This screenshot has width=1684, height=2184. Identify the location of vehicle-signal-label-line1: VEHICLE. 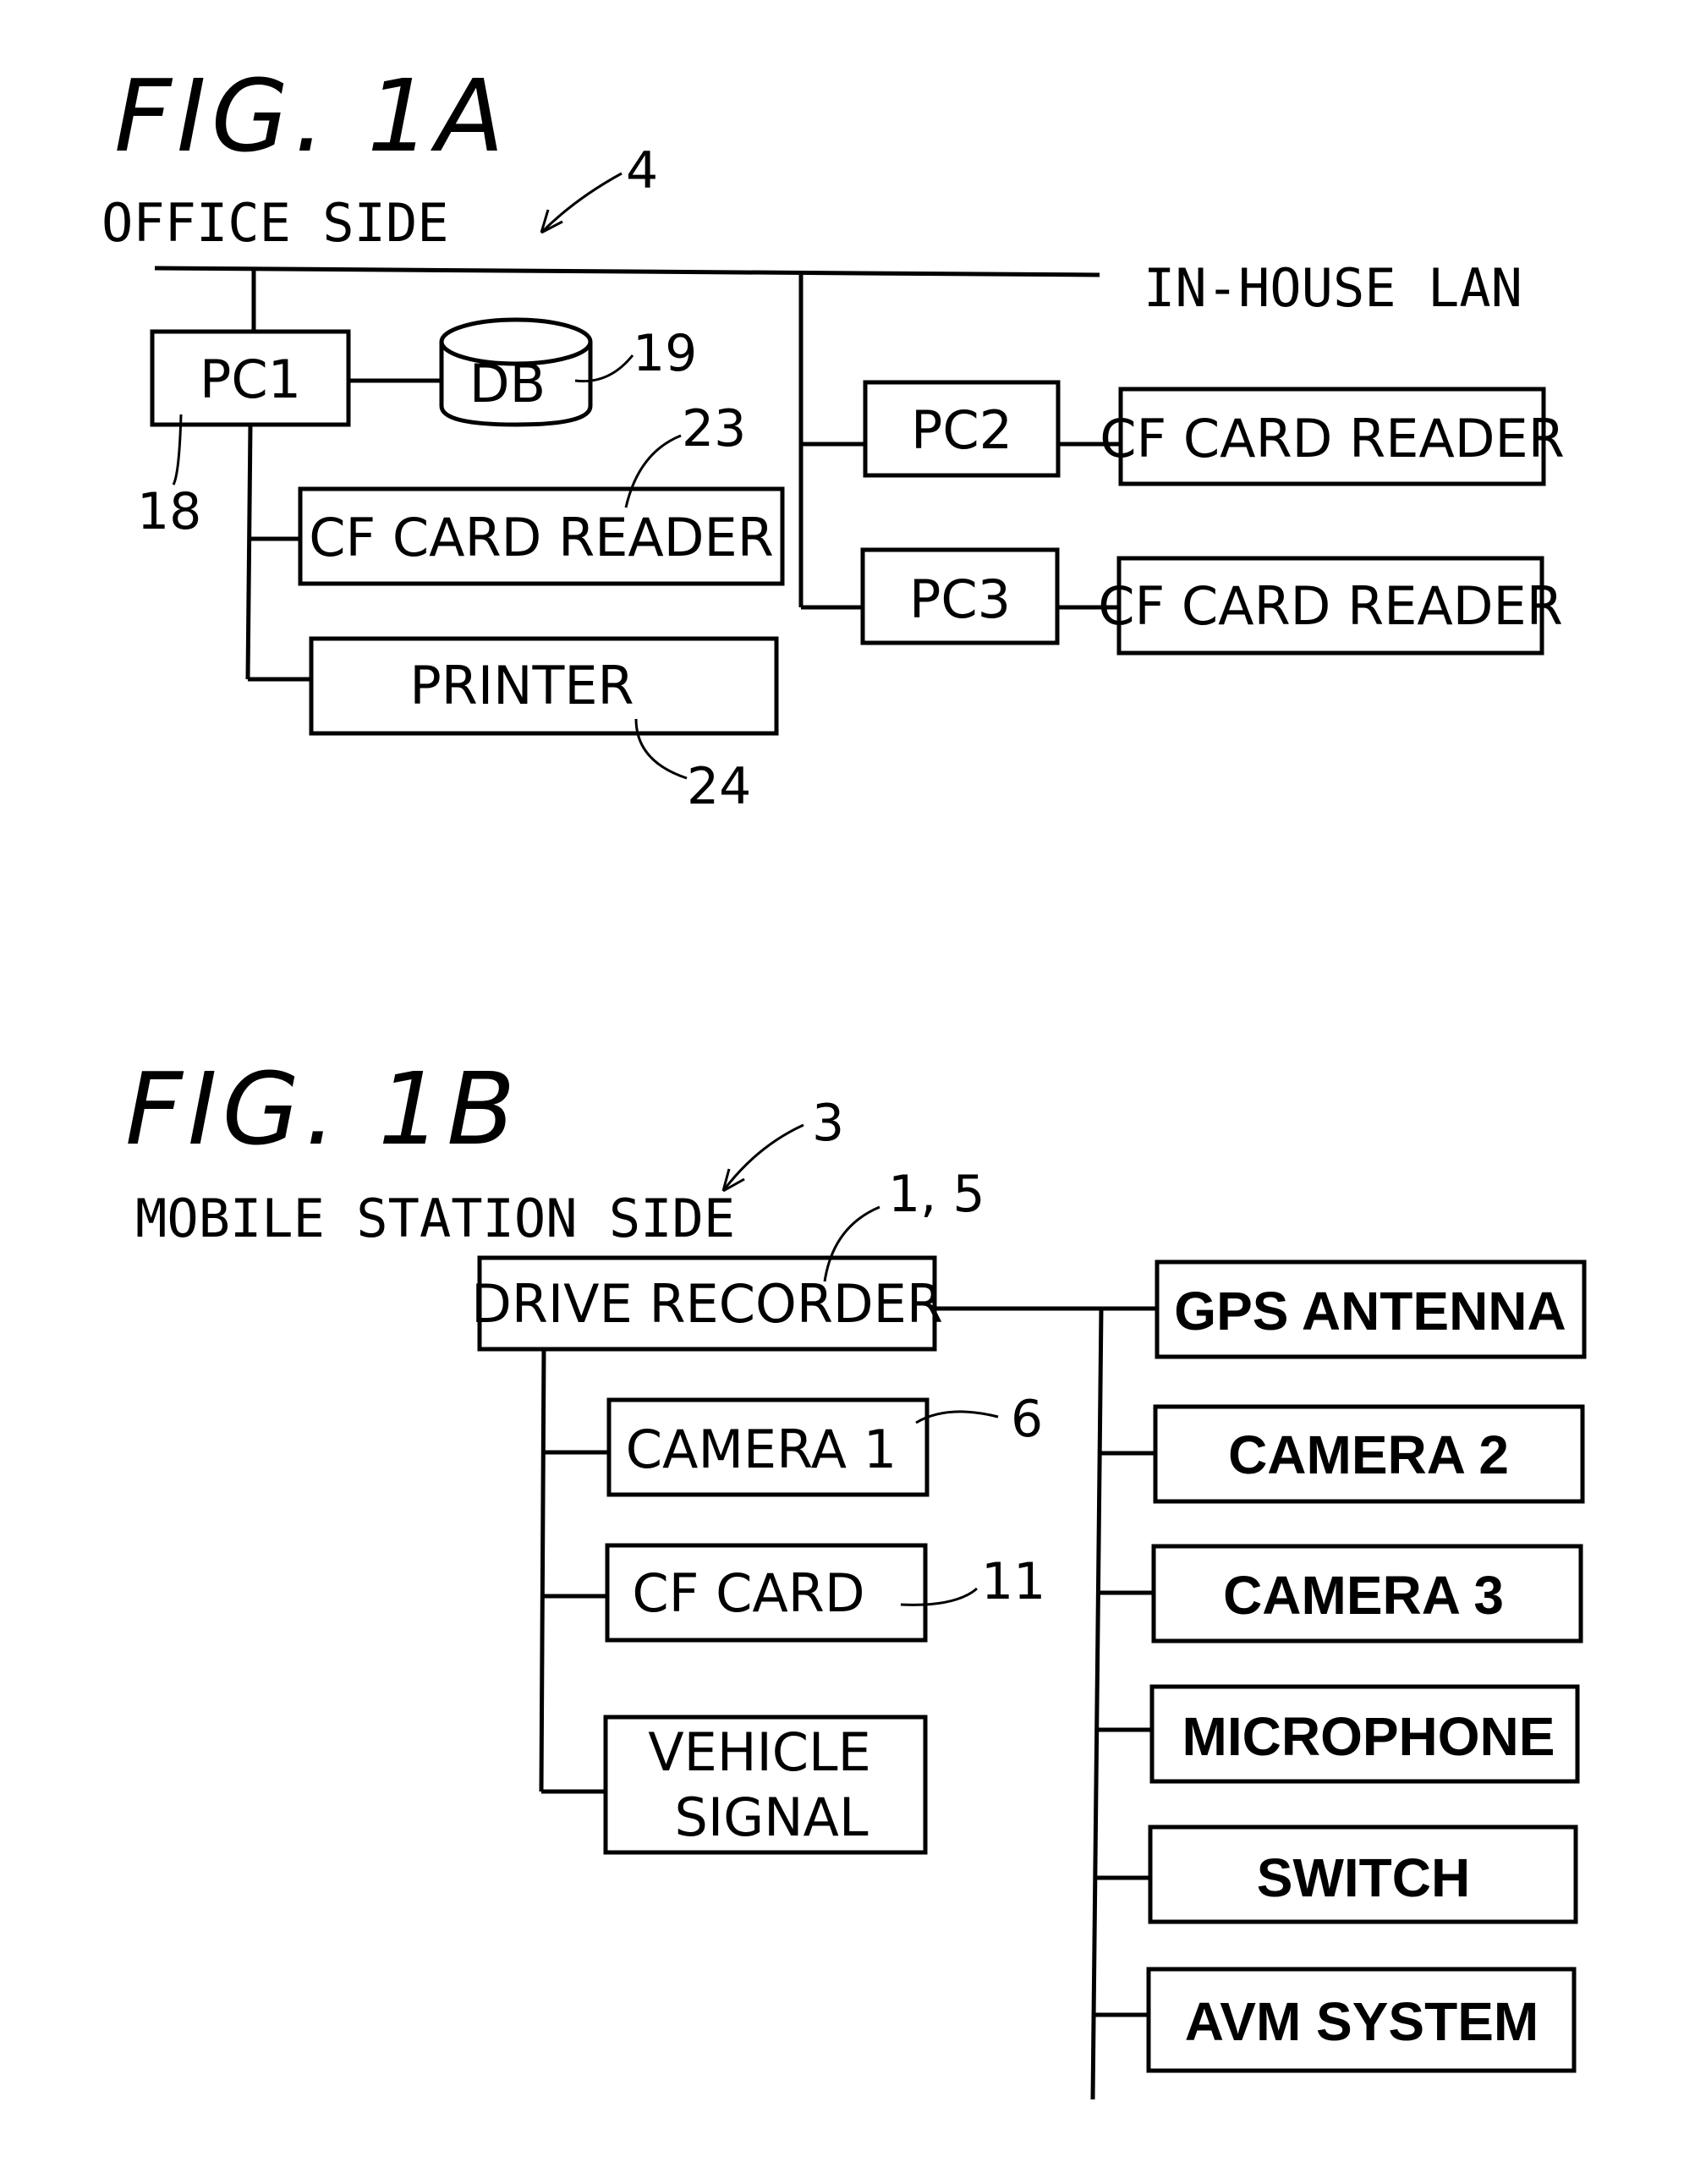
(760, 1752).